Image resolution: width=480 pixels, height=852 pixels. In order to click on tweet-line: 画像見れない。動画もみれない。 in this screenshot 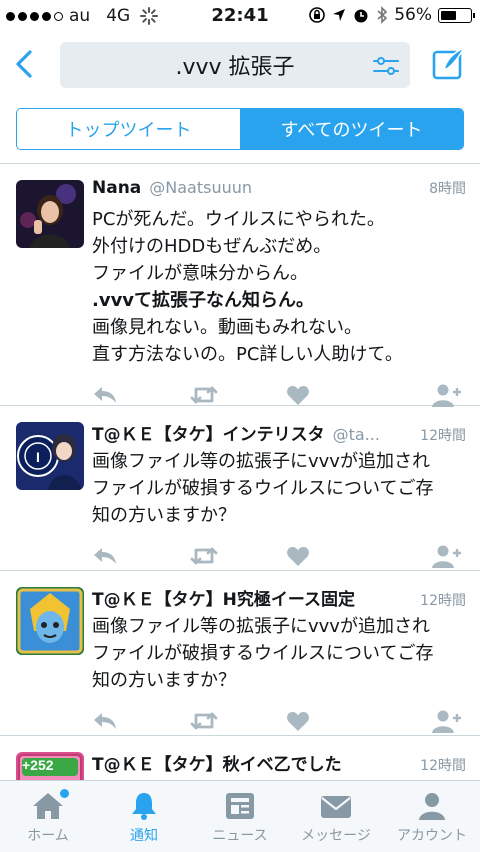, I will do `click(227, 327)`.